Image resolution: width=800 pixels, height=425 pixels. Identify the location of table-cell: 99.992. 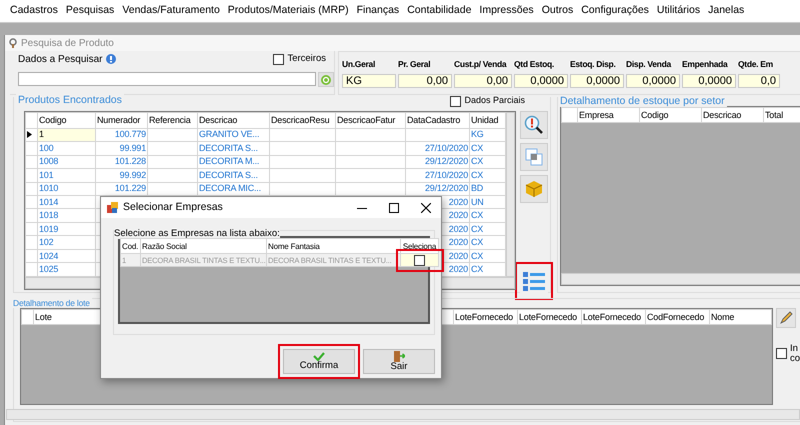
(122, 175).